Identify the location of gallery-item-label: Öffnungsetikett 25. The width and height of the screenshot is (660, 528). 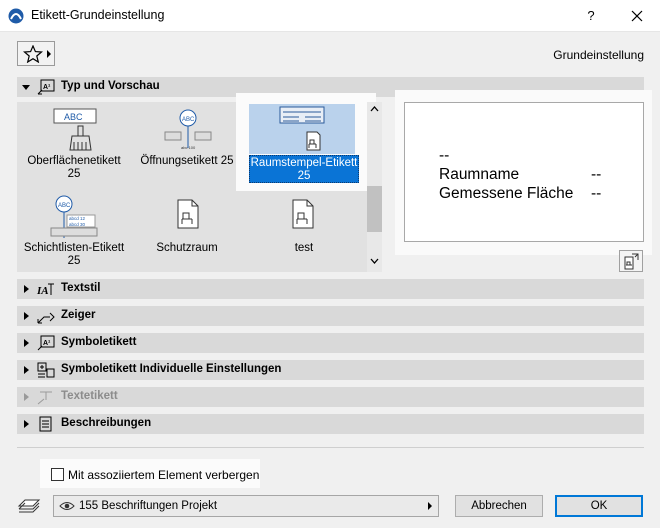
(187, 161).